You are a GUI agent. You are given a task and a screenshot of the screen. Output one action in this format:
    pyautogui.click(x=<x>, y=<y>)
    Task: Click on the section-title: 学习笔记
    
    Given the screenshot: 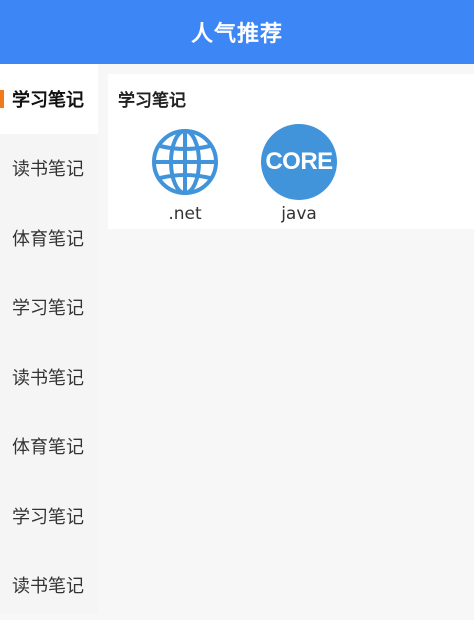 What is the action you would take?
    pyautogui.click(x=152, y=98)
    